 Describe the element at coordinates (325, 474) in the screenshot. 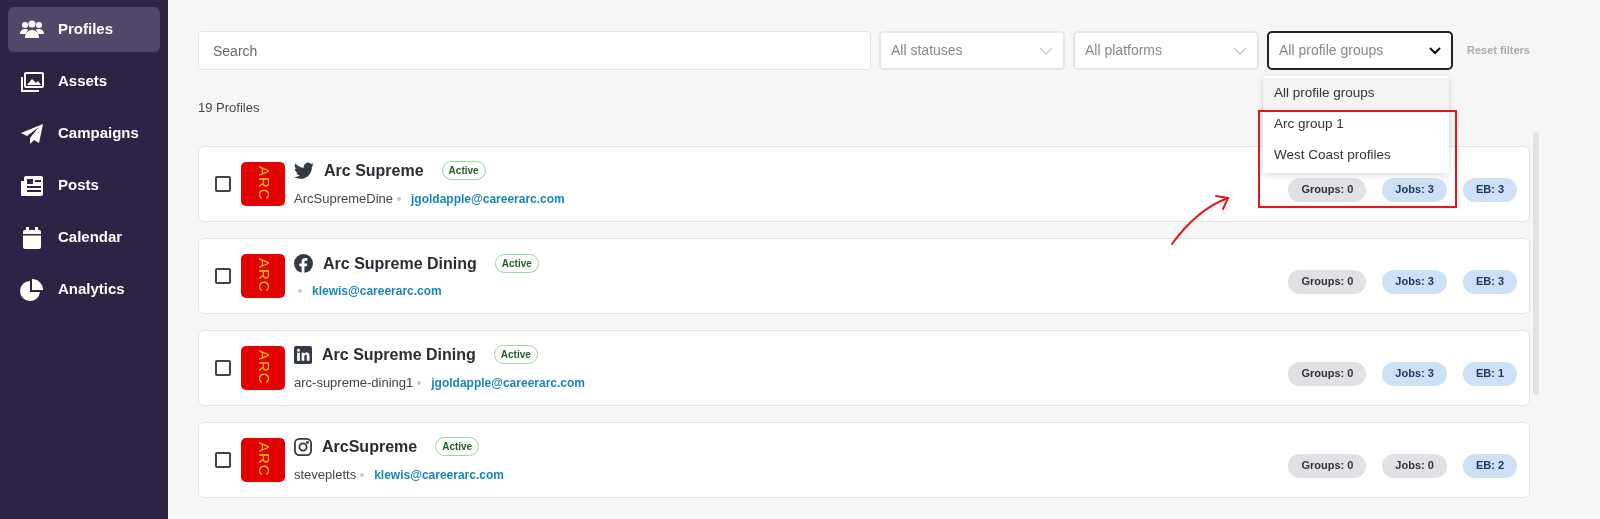

I see `profile-handle: stevepletts` at that location.